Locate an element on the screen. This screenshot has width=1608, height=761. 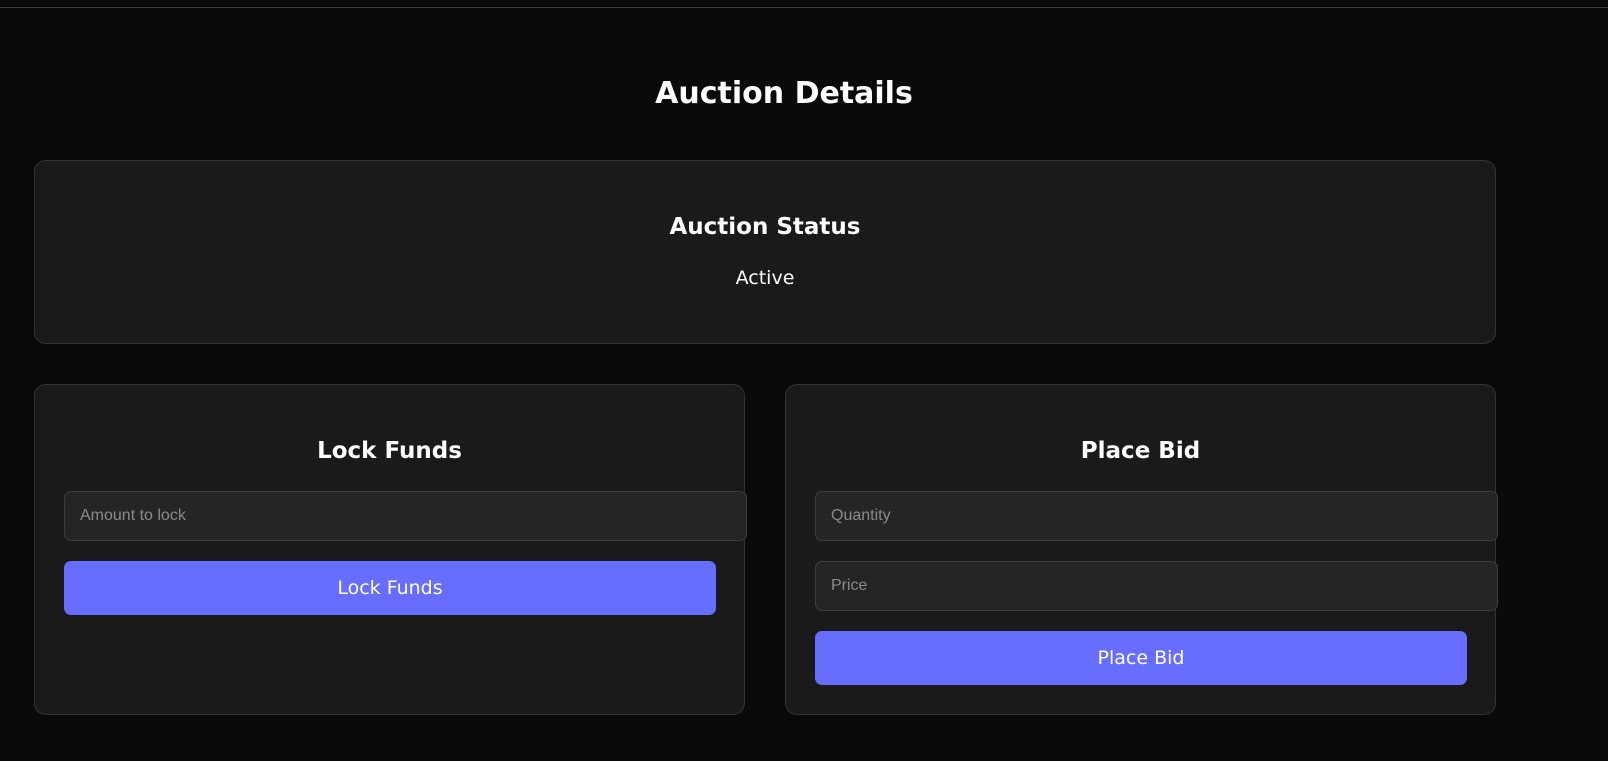
quantity-input is located at coordinates (1156, 516).